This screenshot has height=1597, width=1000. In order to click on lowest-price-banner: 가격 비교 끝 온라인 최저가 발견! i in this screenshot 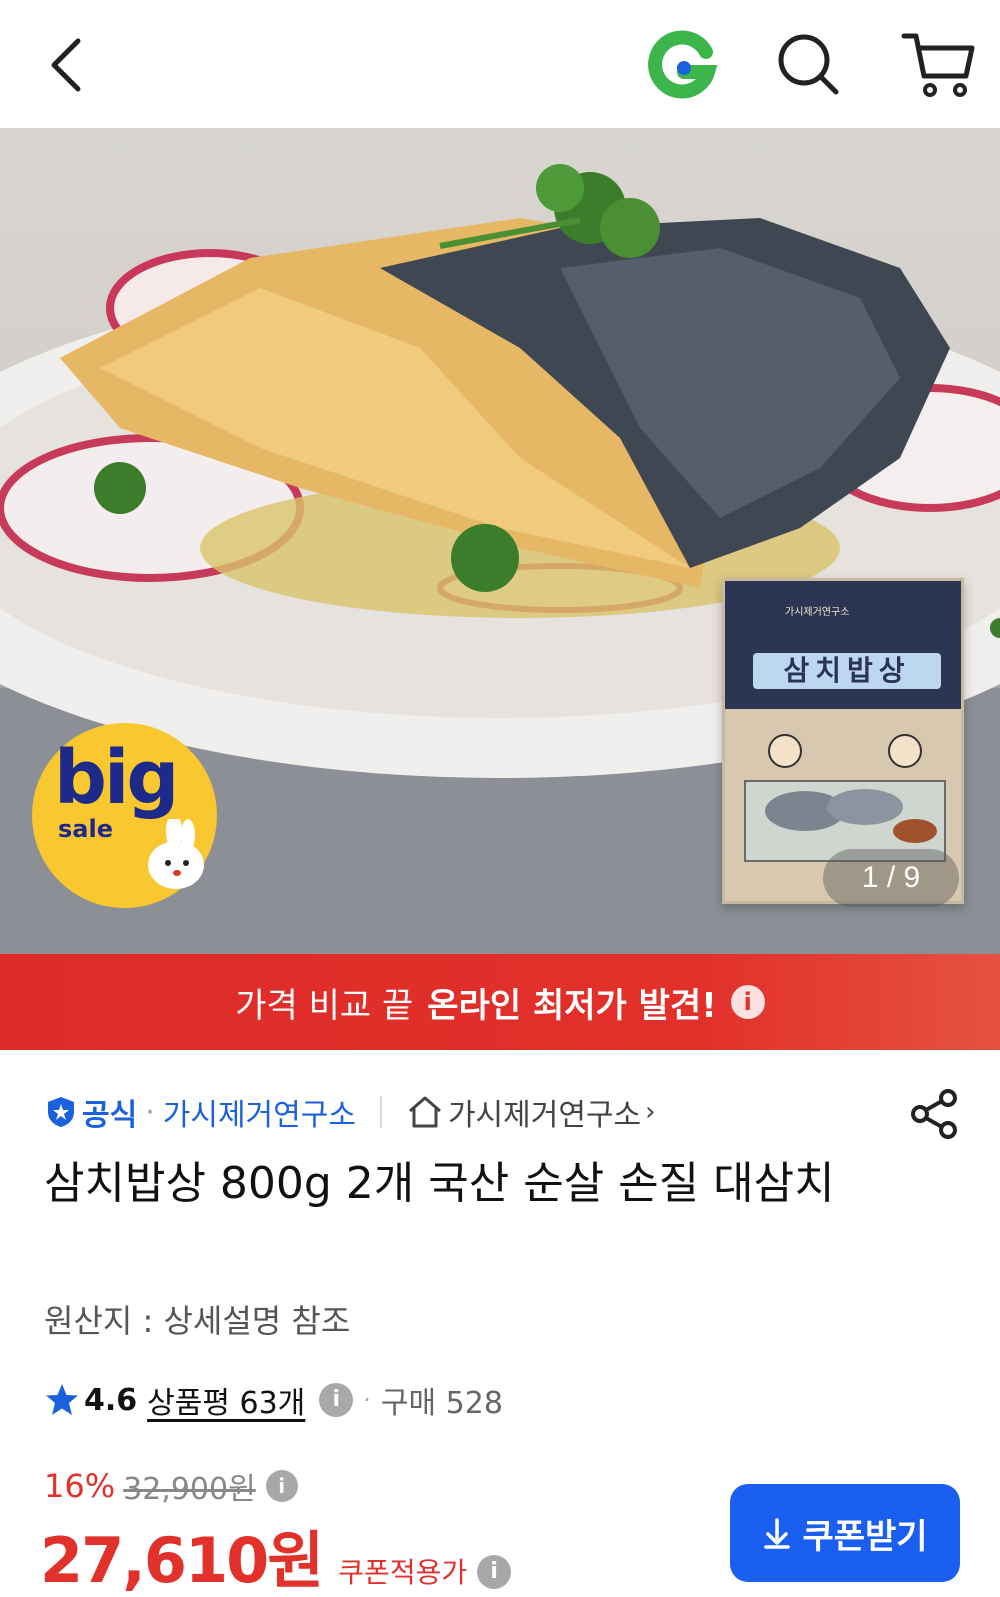, I will do `click(500, 1002)`.